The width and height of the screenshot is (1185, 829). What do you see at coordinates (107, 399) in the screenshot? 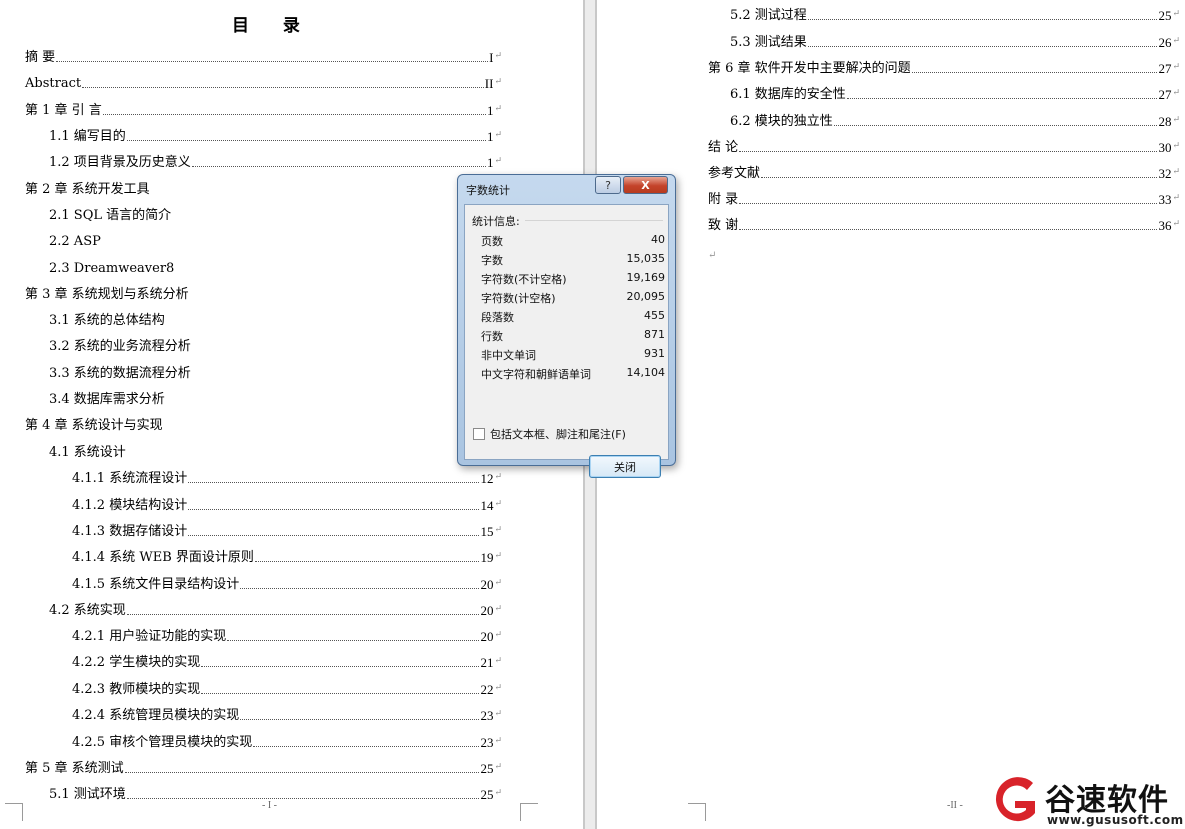
I see `toc-entry-title: 3.4 数据库需求分析` at bounding box center [107, 399].